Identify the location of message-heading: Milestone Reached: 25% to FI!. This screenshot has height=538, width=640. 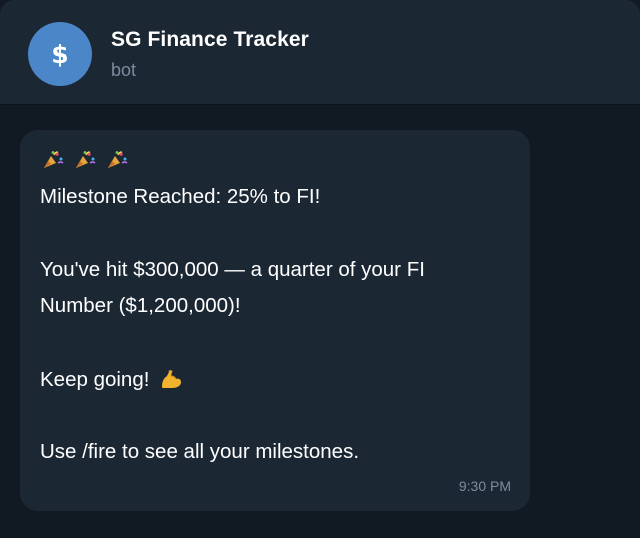
(180, 196).